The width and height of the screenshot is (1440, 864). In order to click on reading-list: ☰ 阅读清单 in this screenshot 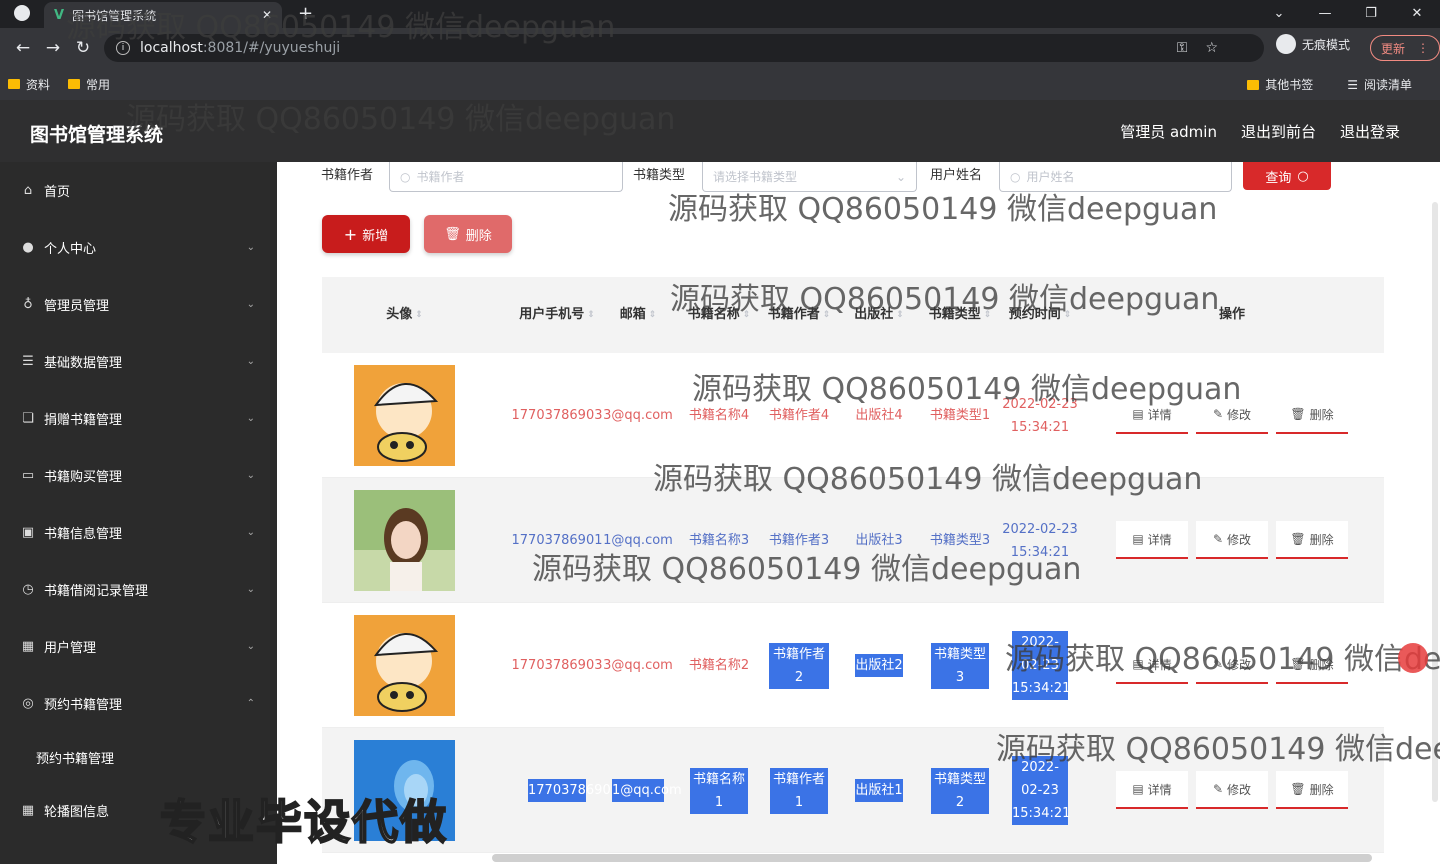, I will do `click(1379, 84)`.